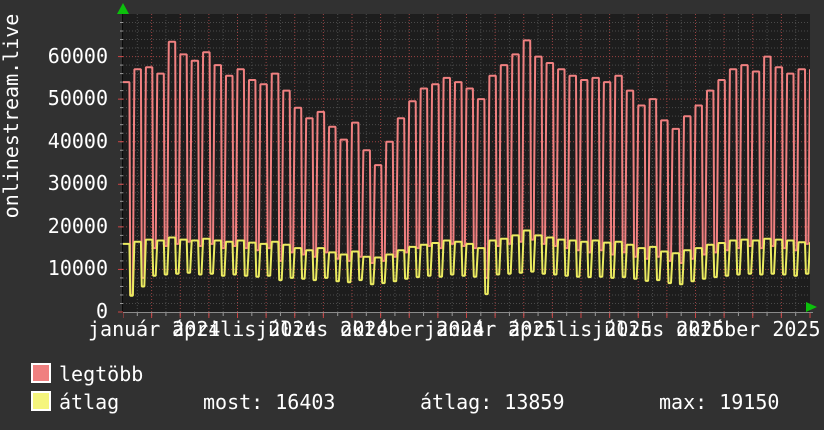  Describe the element at coordinates (89, 402) in the screenshot. I see `legend-label-atlag: átlag` at that location.